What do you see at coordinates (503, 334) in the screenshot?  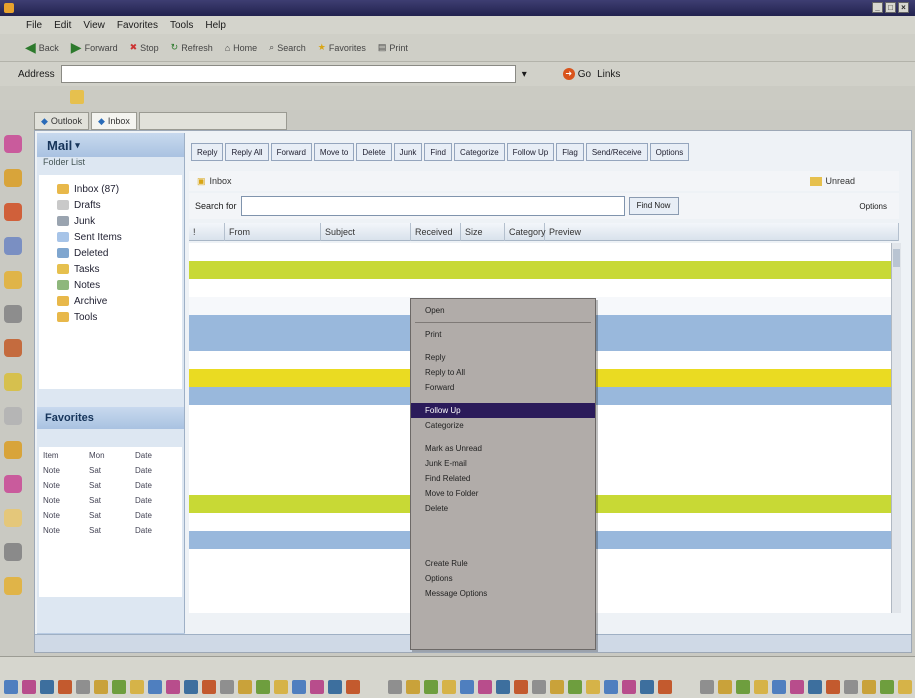 I see `context-menu-item: Print` at bounding box center [503, 334].